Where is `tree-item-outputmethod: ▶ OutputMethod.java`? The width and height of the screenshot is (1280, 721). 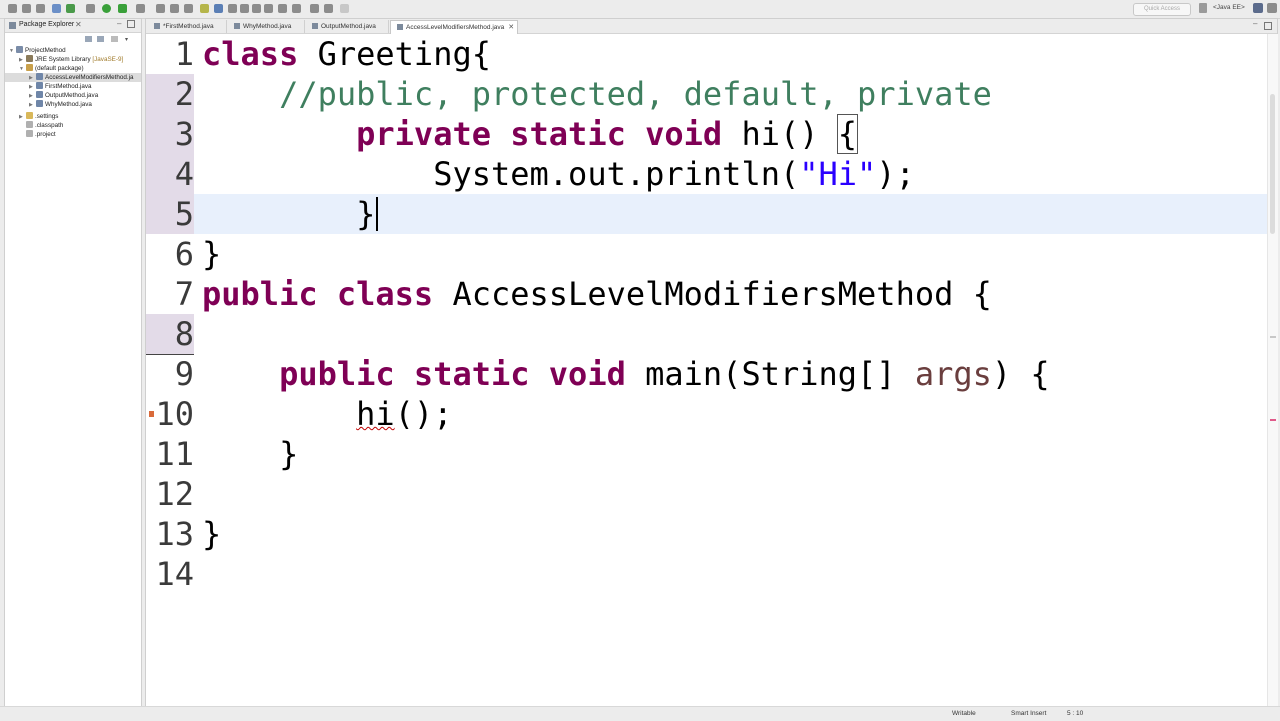
tree-item-outputmethod: ▶ OutputMethod.java is located at coordinates (63, 95).